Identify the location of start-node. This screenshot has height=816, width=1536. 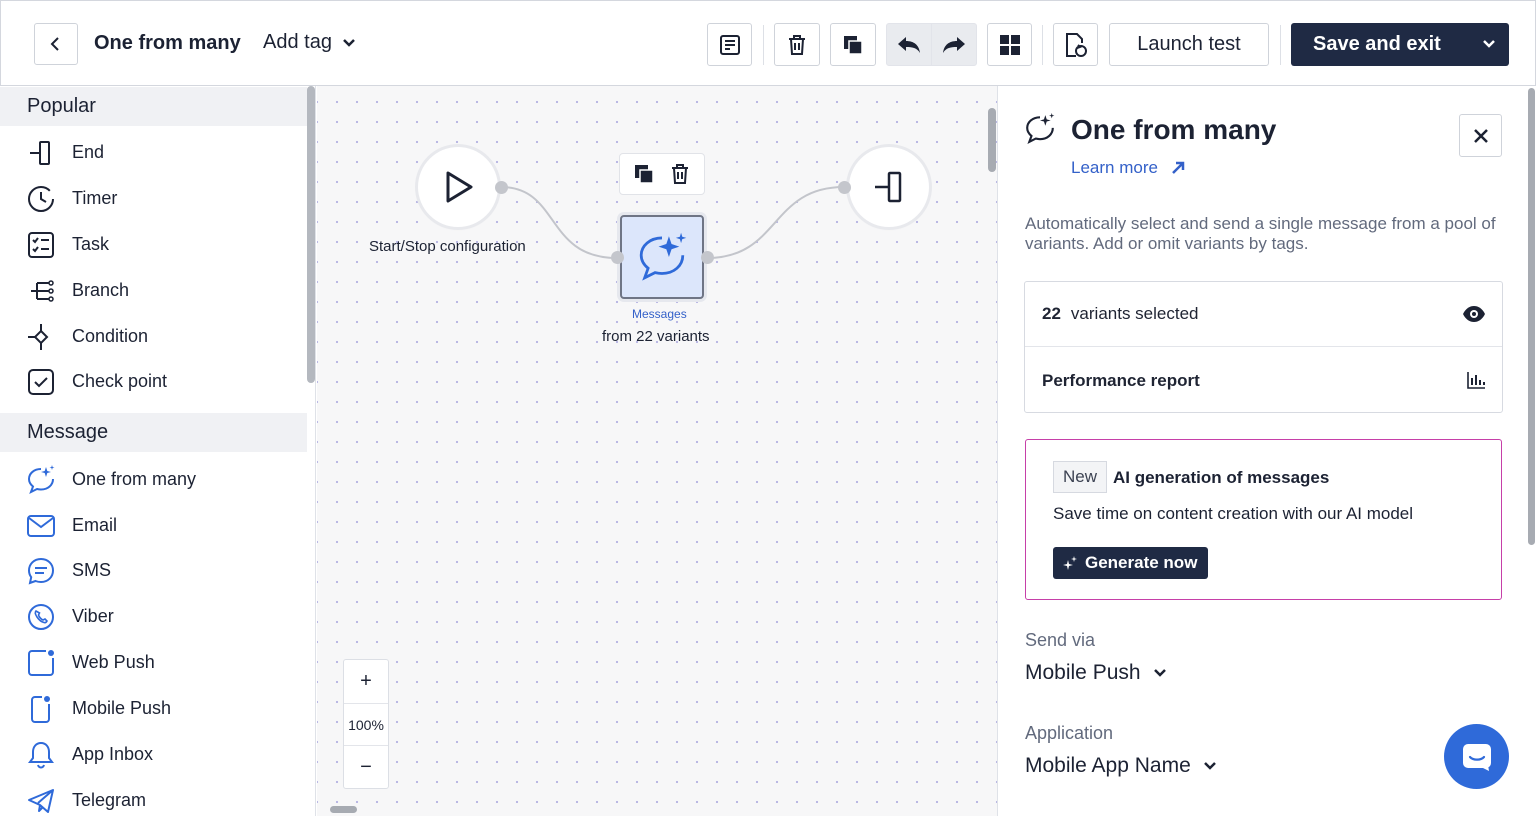
(458, 187).